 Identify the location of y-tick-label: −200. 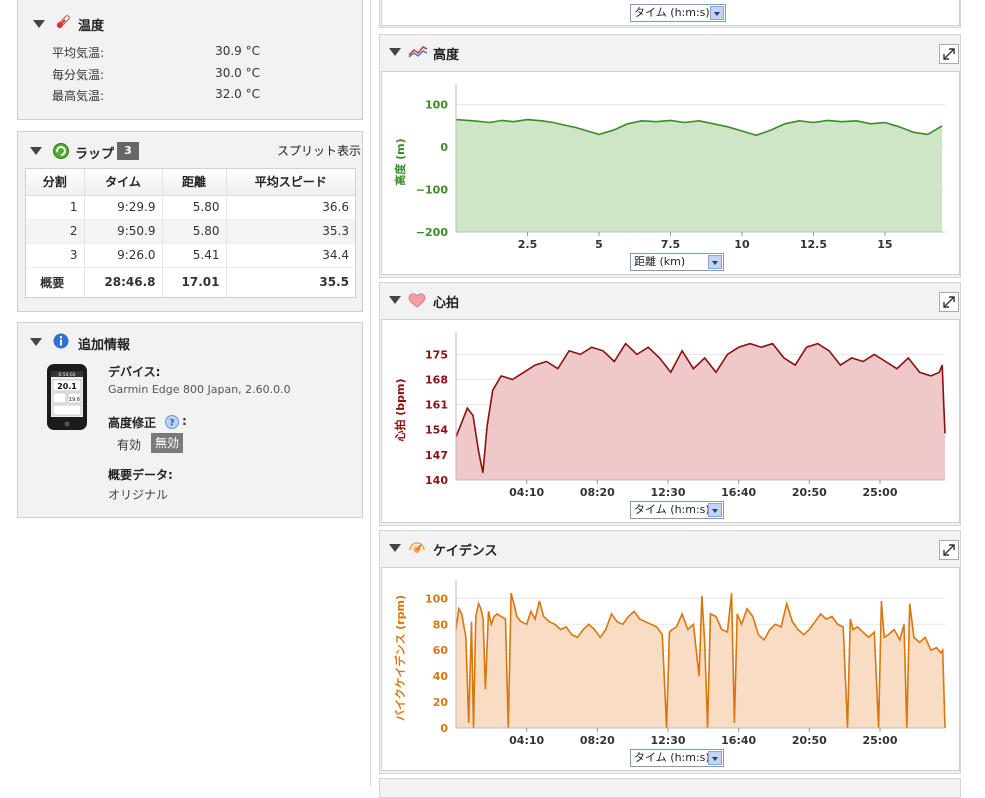
(432, 232).